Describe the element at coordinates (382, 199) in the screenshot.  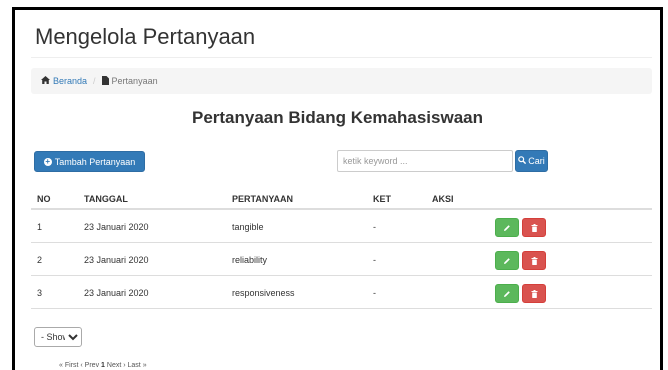
I see `header-ket: KET` at that location.